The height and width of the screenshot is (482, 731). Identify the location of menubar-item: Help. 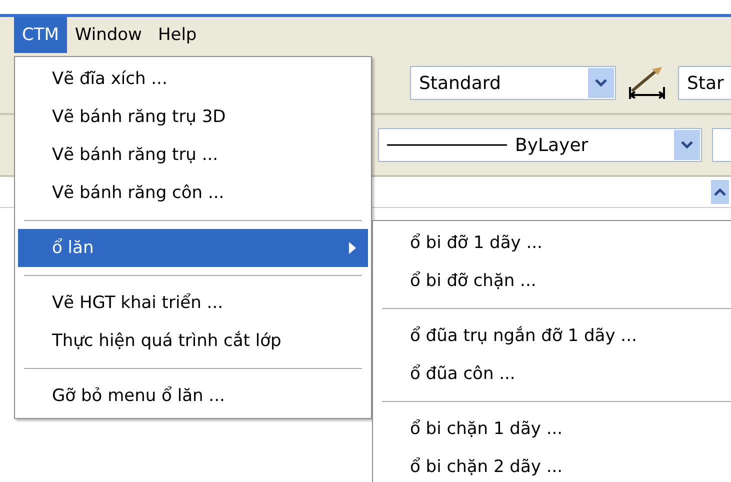
(177, 35).